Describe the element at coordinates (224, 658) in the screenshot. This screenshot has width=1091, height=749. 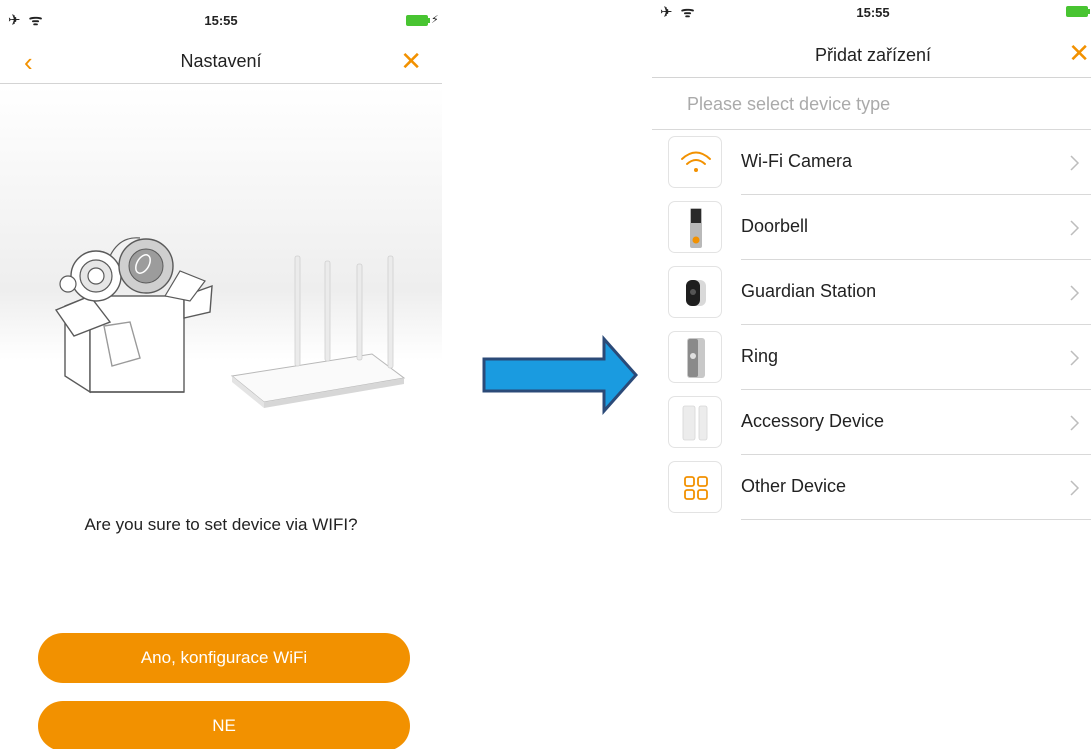
I see `confirm-wifi-button: Ano, konfigurace WiFi` at that location.